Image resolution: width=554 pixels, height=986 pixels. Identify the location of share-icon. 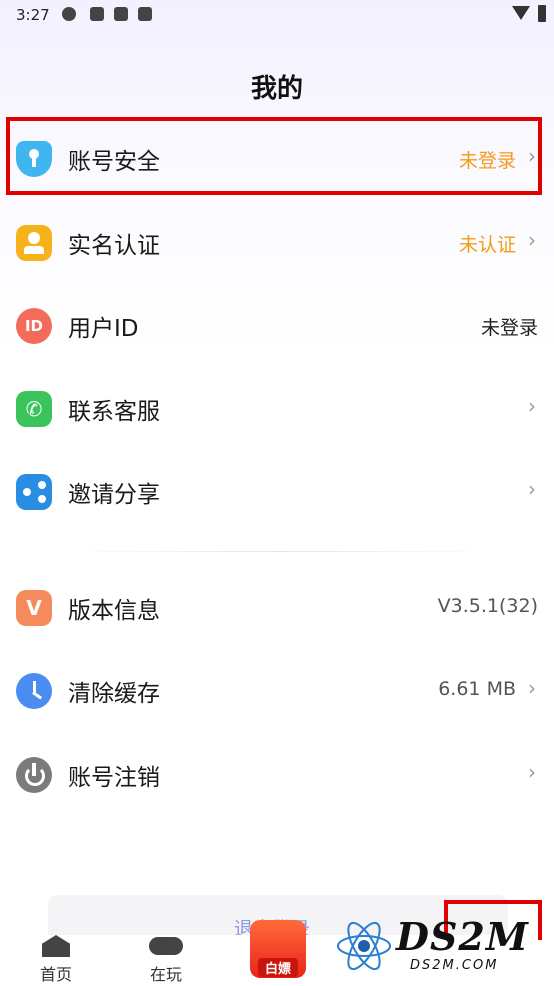
(34, 492).